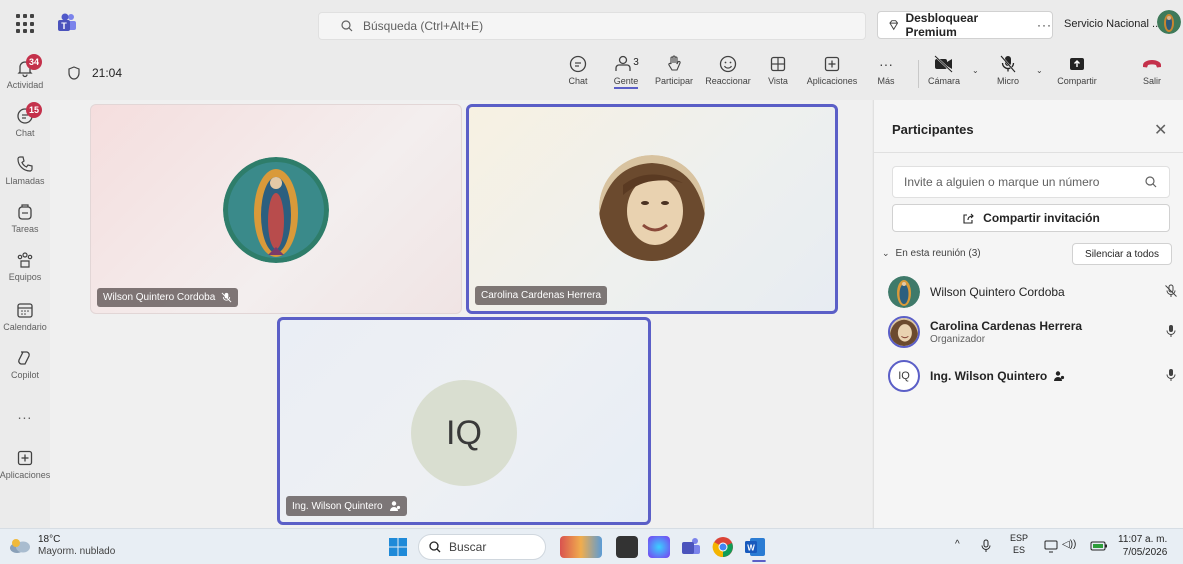 Image resolution: width=1183 pixels, height=564 pixels. I want to click on grid-view-icon, so click(778, 64).